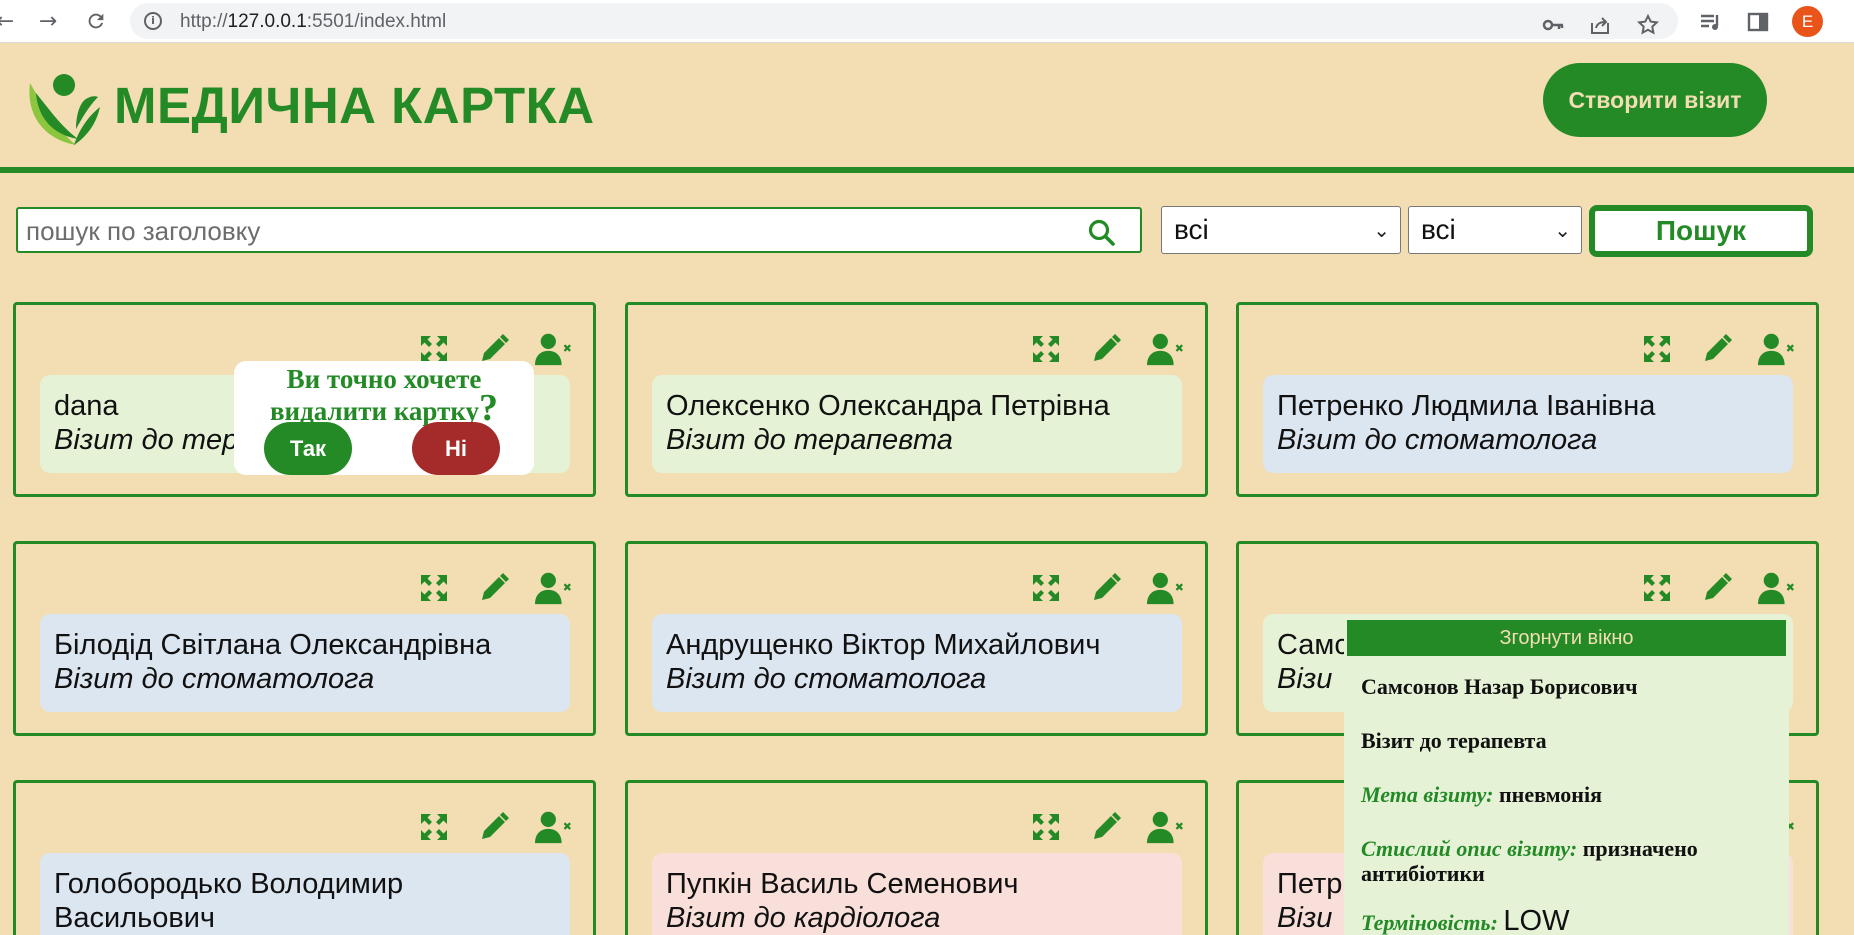 This screenshot has height=935, width=1854. Describe the element at coordinates (1600, 25) in the screenshot. I see `share-icon` at that location.